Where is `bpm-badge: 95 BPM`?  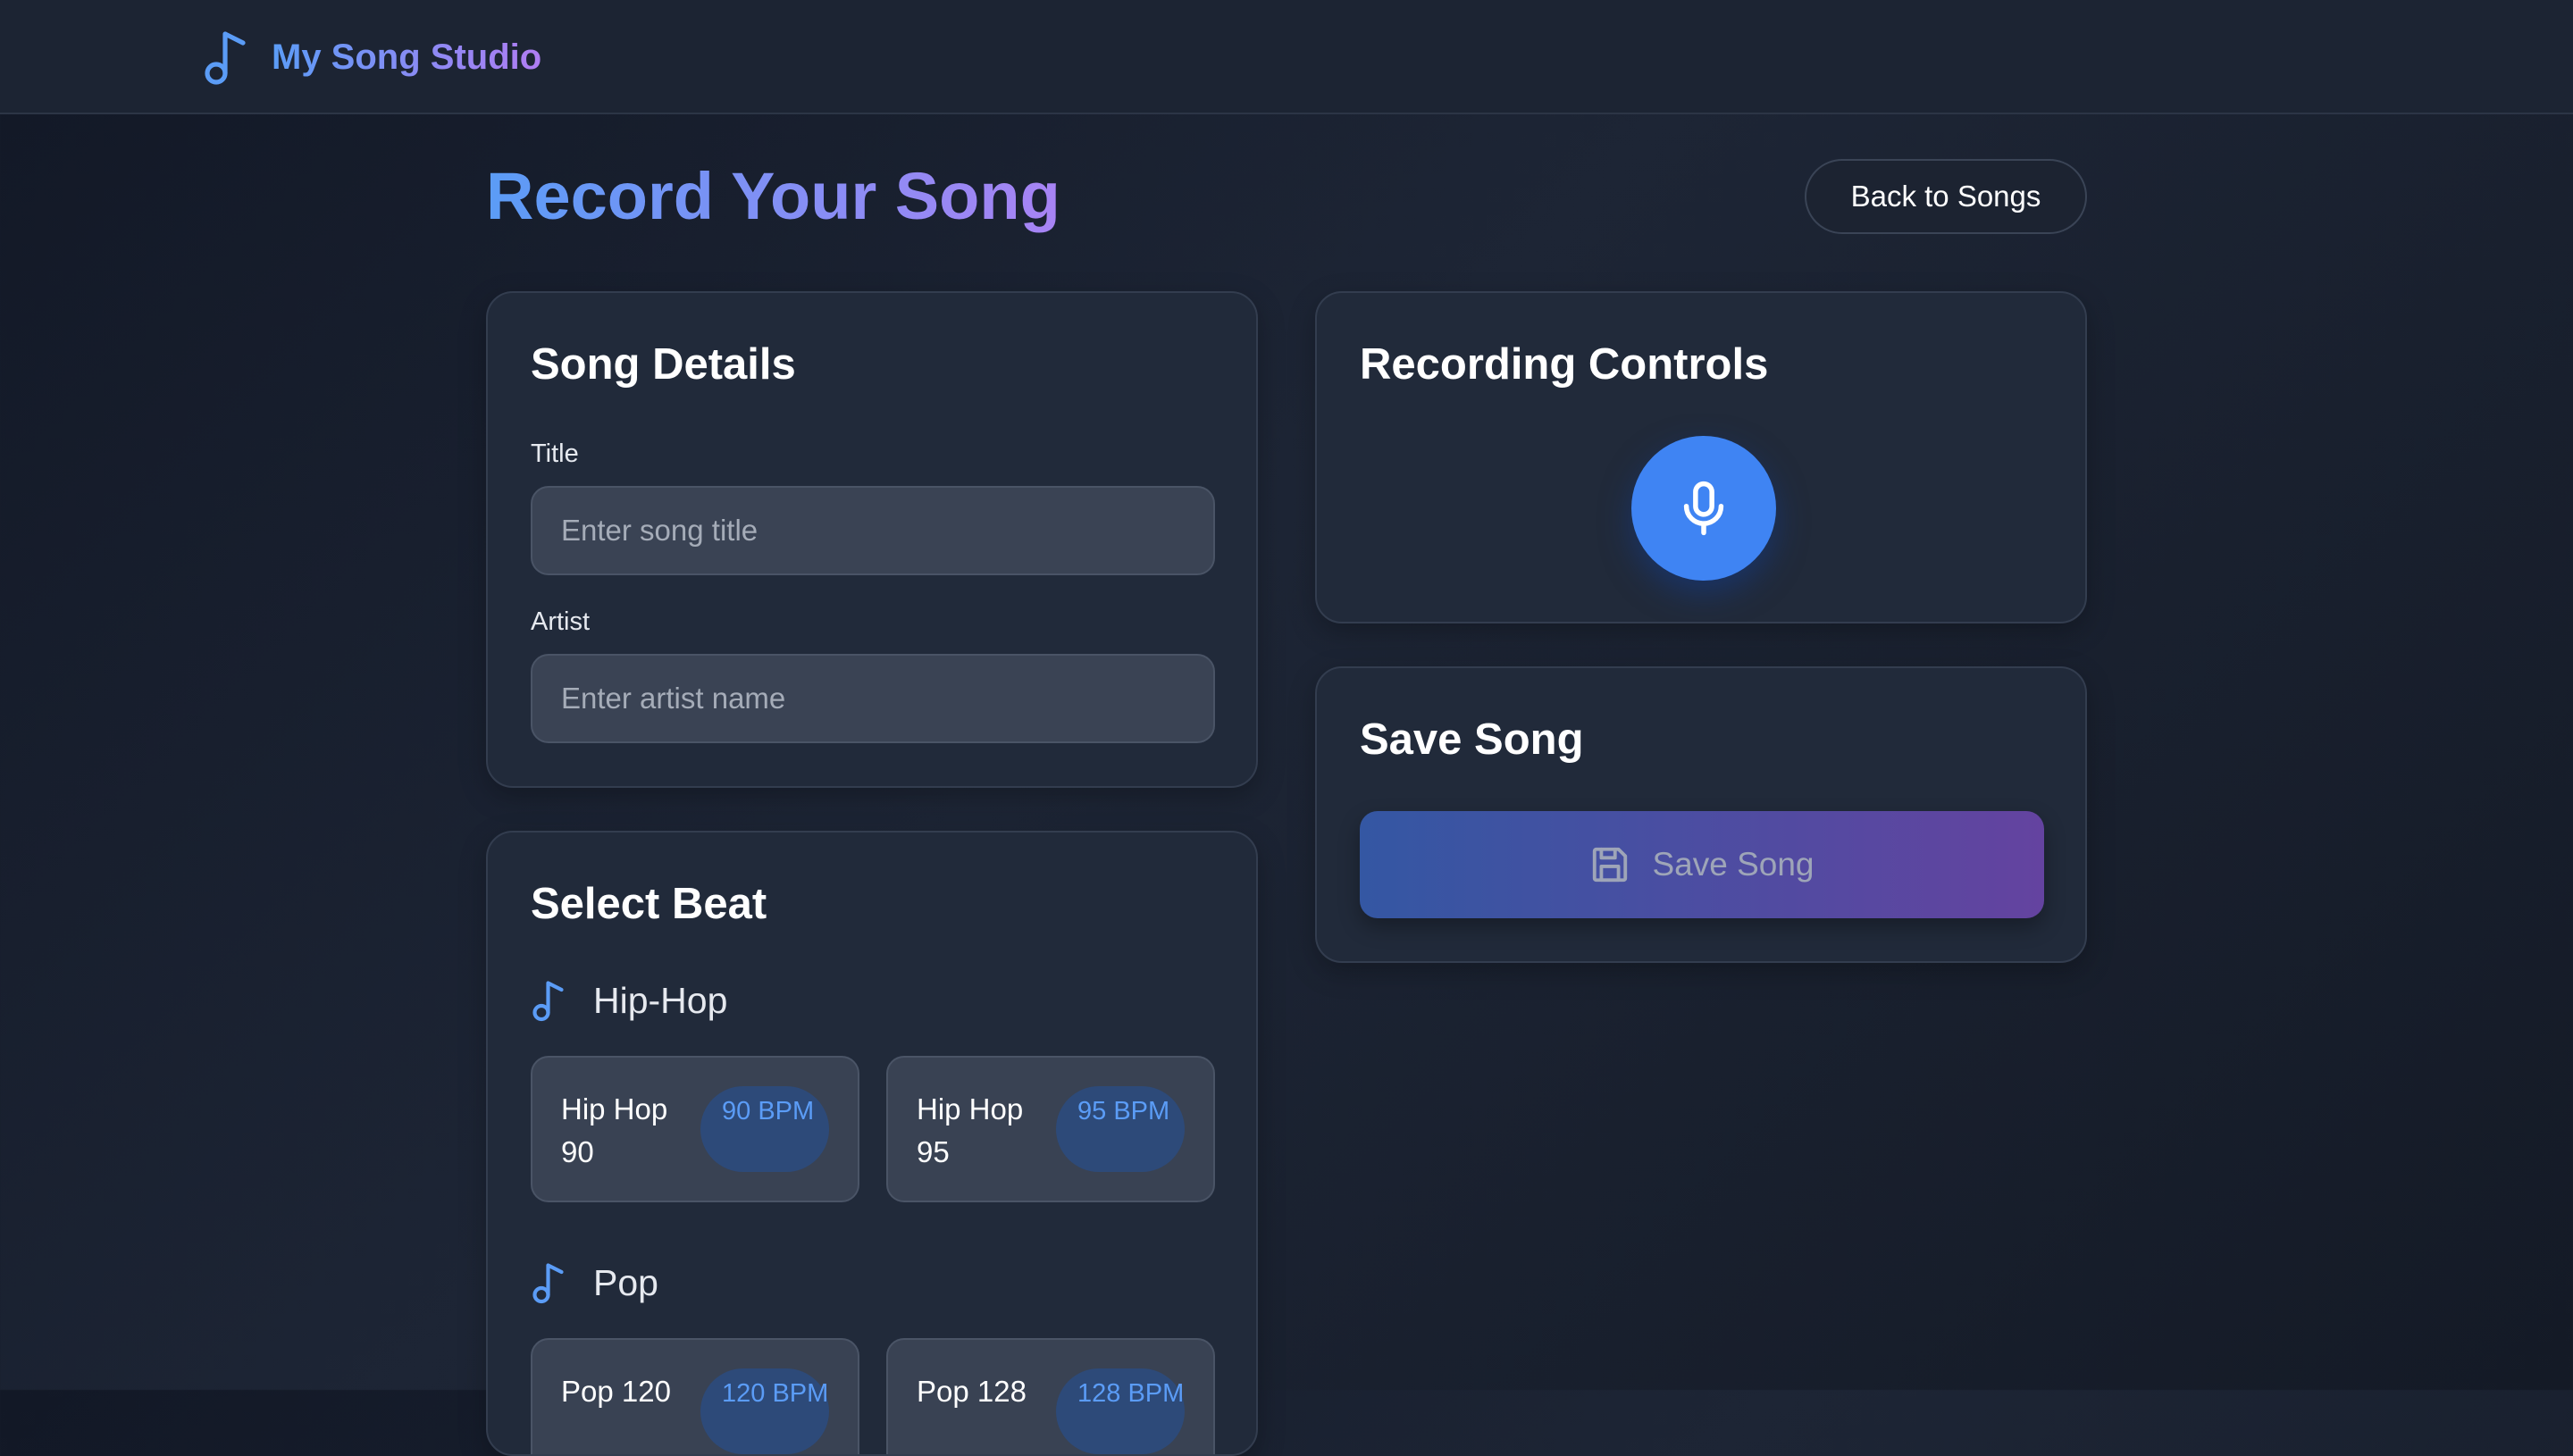
bpm-badge: 95 BPM is located at coordinates (1120, 1129).